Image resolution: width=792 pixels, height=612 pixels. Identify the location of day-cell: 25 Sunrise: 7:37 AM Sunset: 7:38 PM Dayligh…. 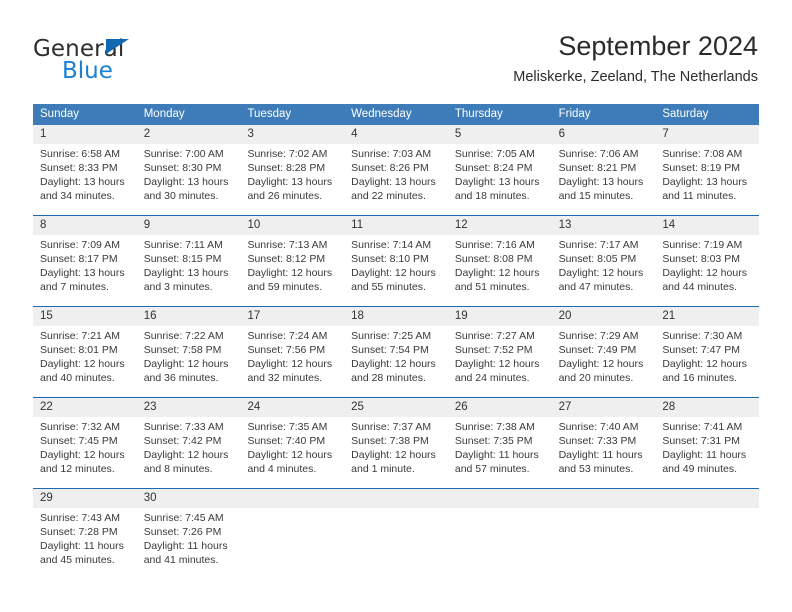
(396, 443).